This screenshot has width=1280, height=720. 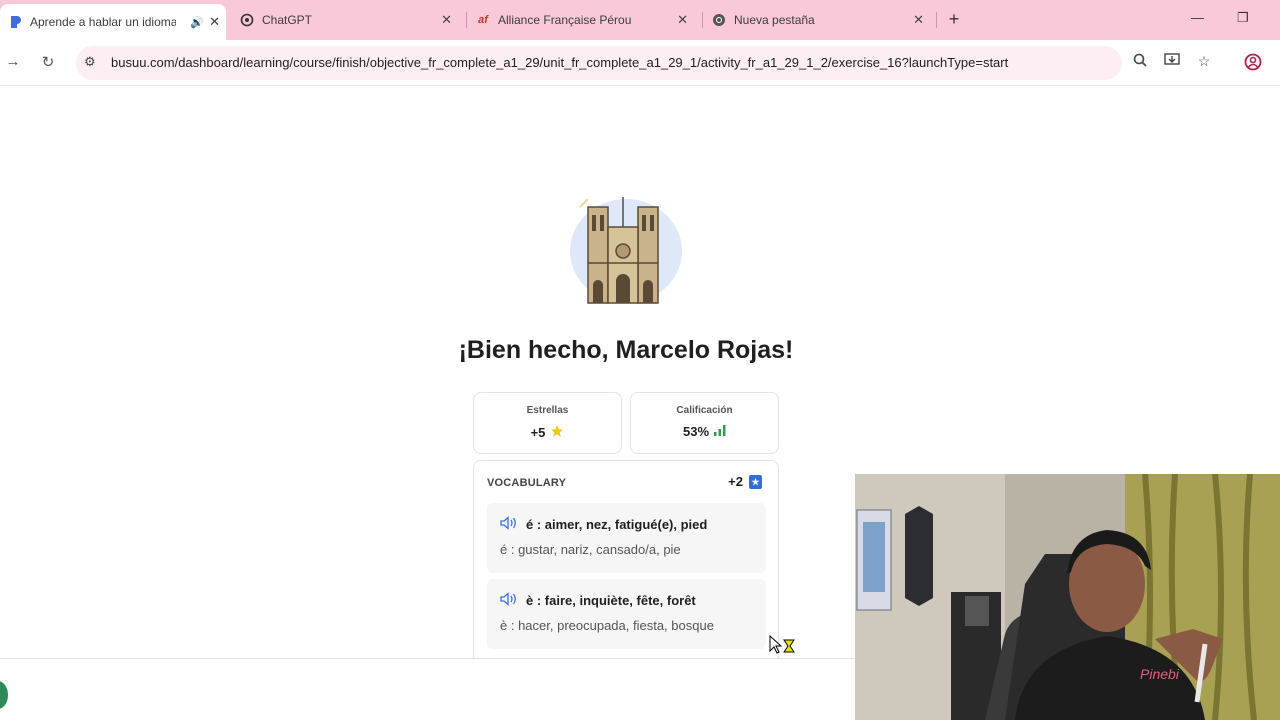 I want to click on bonus-badge-icon: ★, so click(x=755, y=481).